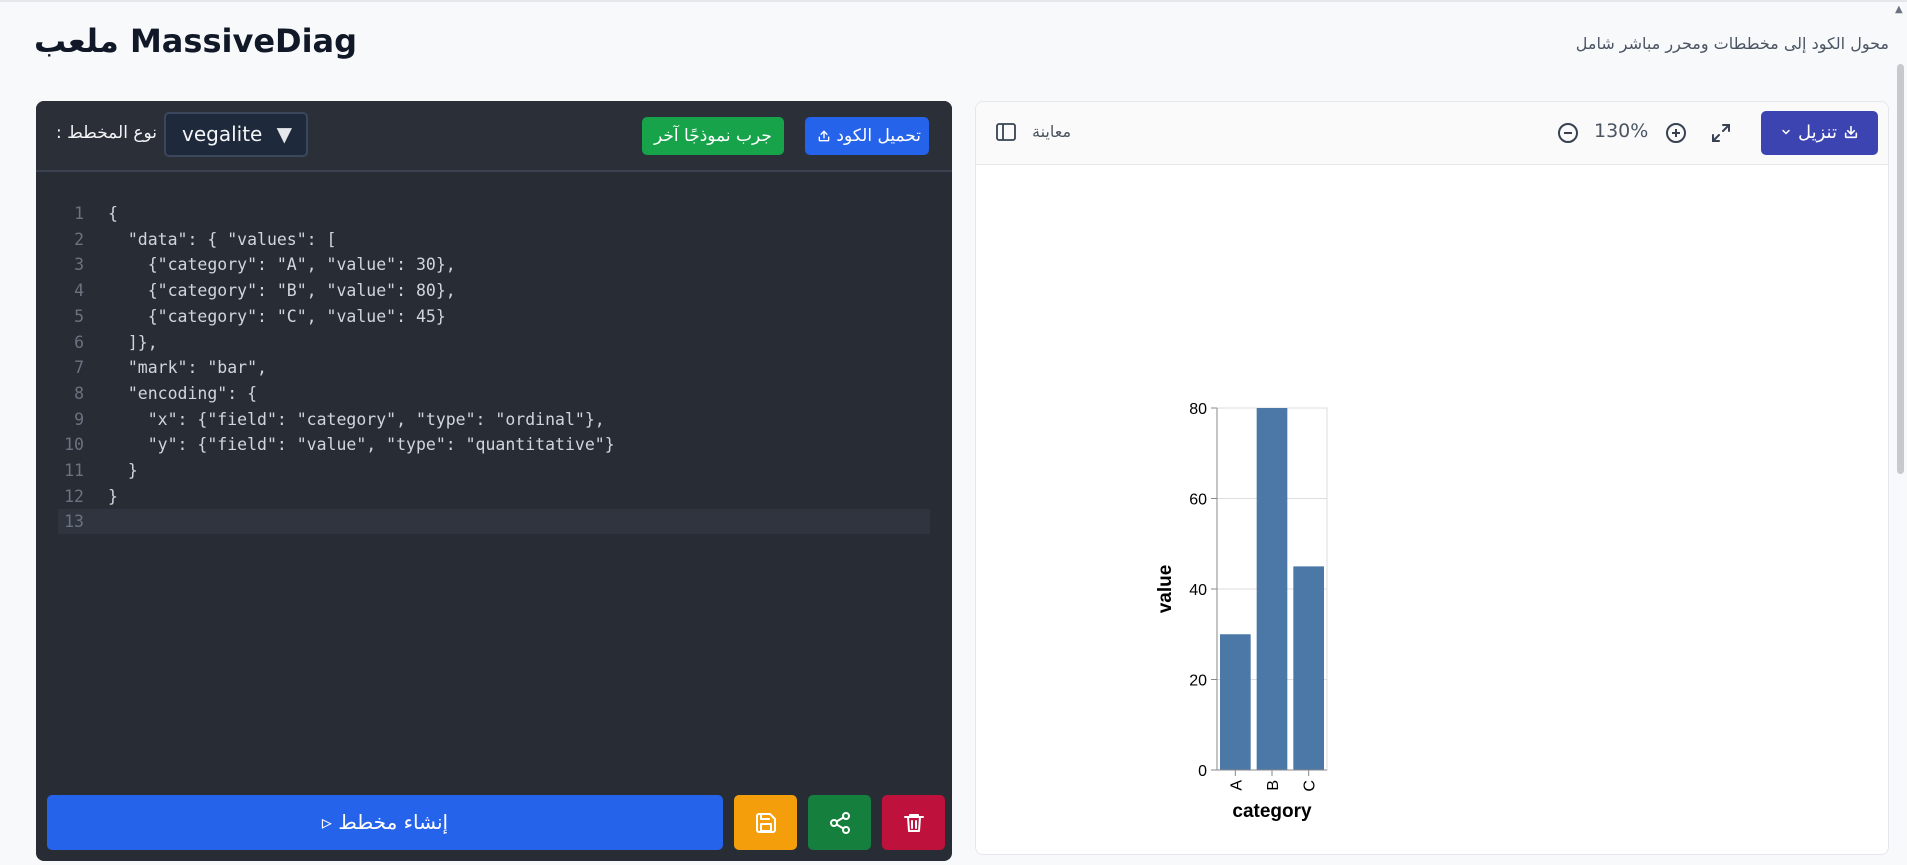 This screenshot has width=1907, height=865. Describe the element at coordinates (1732, 43) in the screenshot. I see `page-subtitle: محول الكود إلى مخططات ومحرر مباشر شامل` at that location.